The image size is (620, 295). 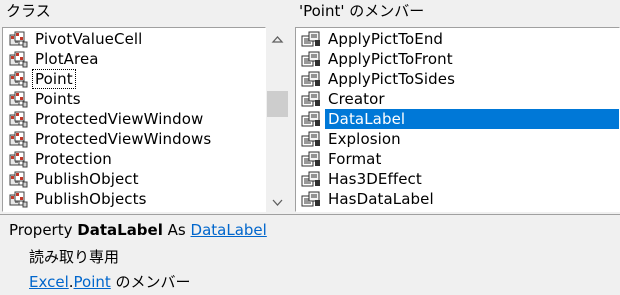 I want to click on class-link: Point, so click(x=92, y=282).